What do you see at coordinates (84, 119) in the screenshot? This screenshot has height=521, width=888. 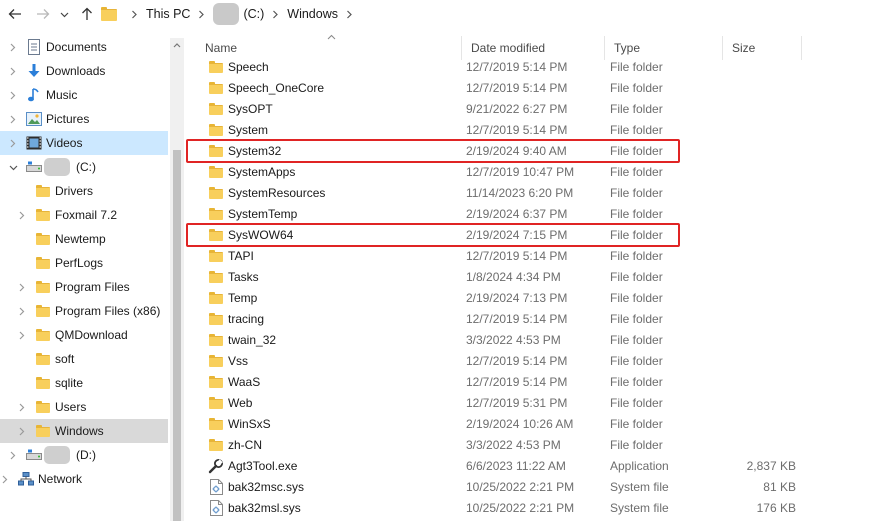 I see `nav-item-pictures: Pictures` at bounding box center [84, 119].